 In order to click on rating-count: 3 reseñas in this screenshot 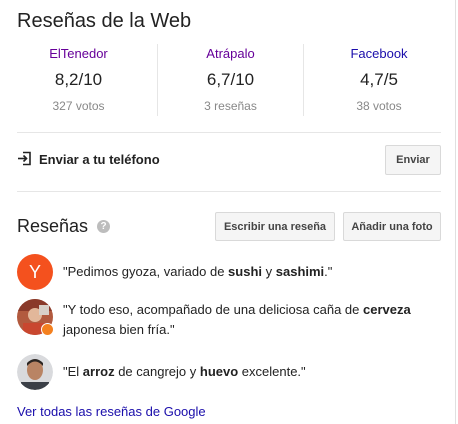, I will do `click(230, 106)`.